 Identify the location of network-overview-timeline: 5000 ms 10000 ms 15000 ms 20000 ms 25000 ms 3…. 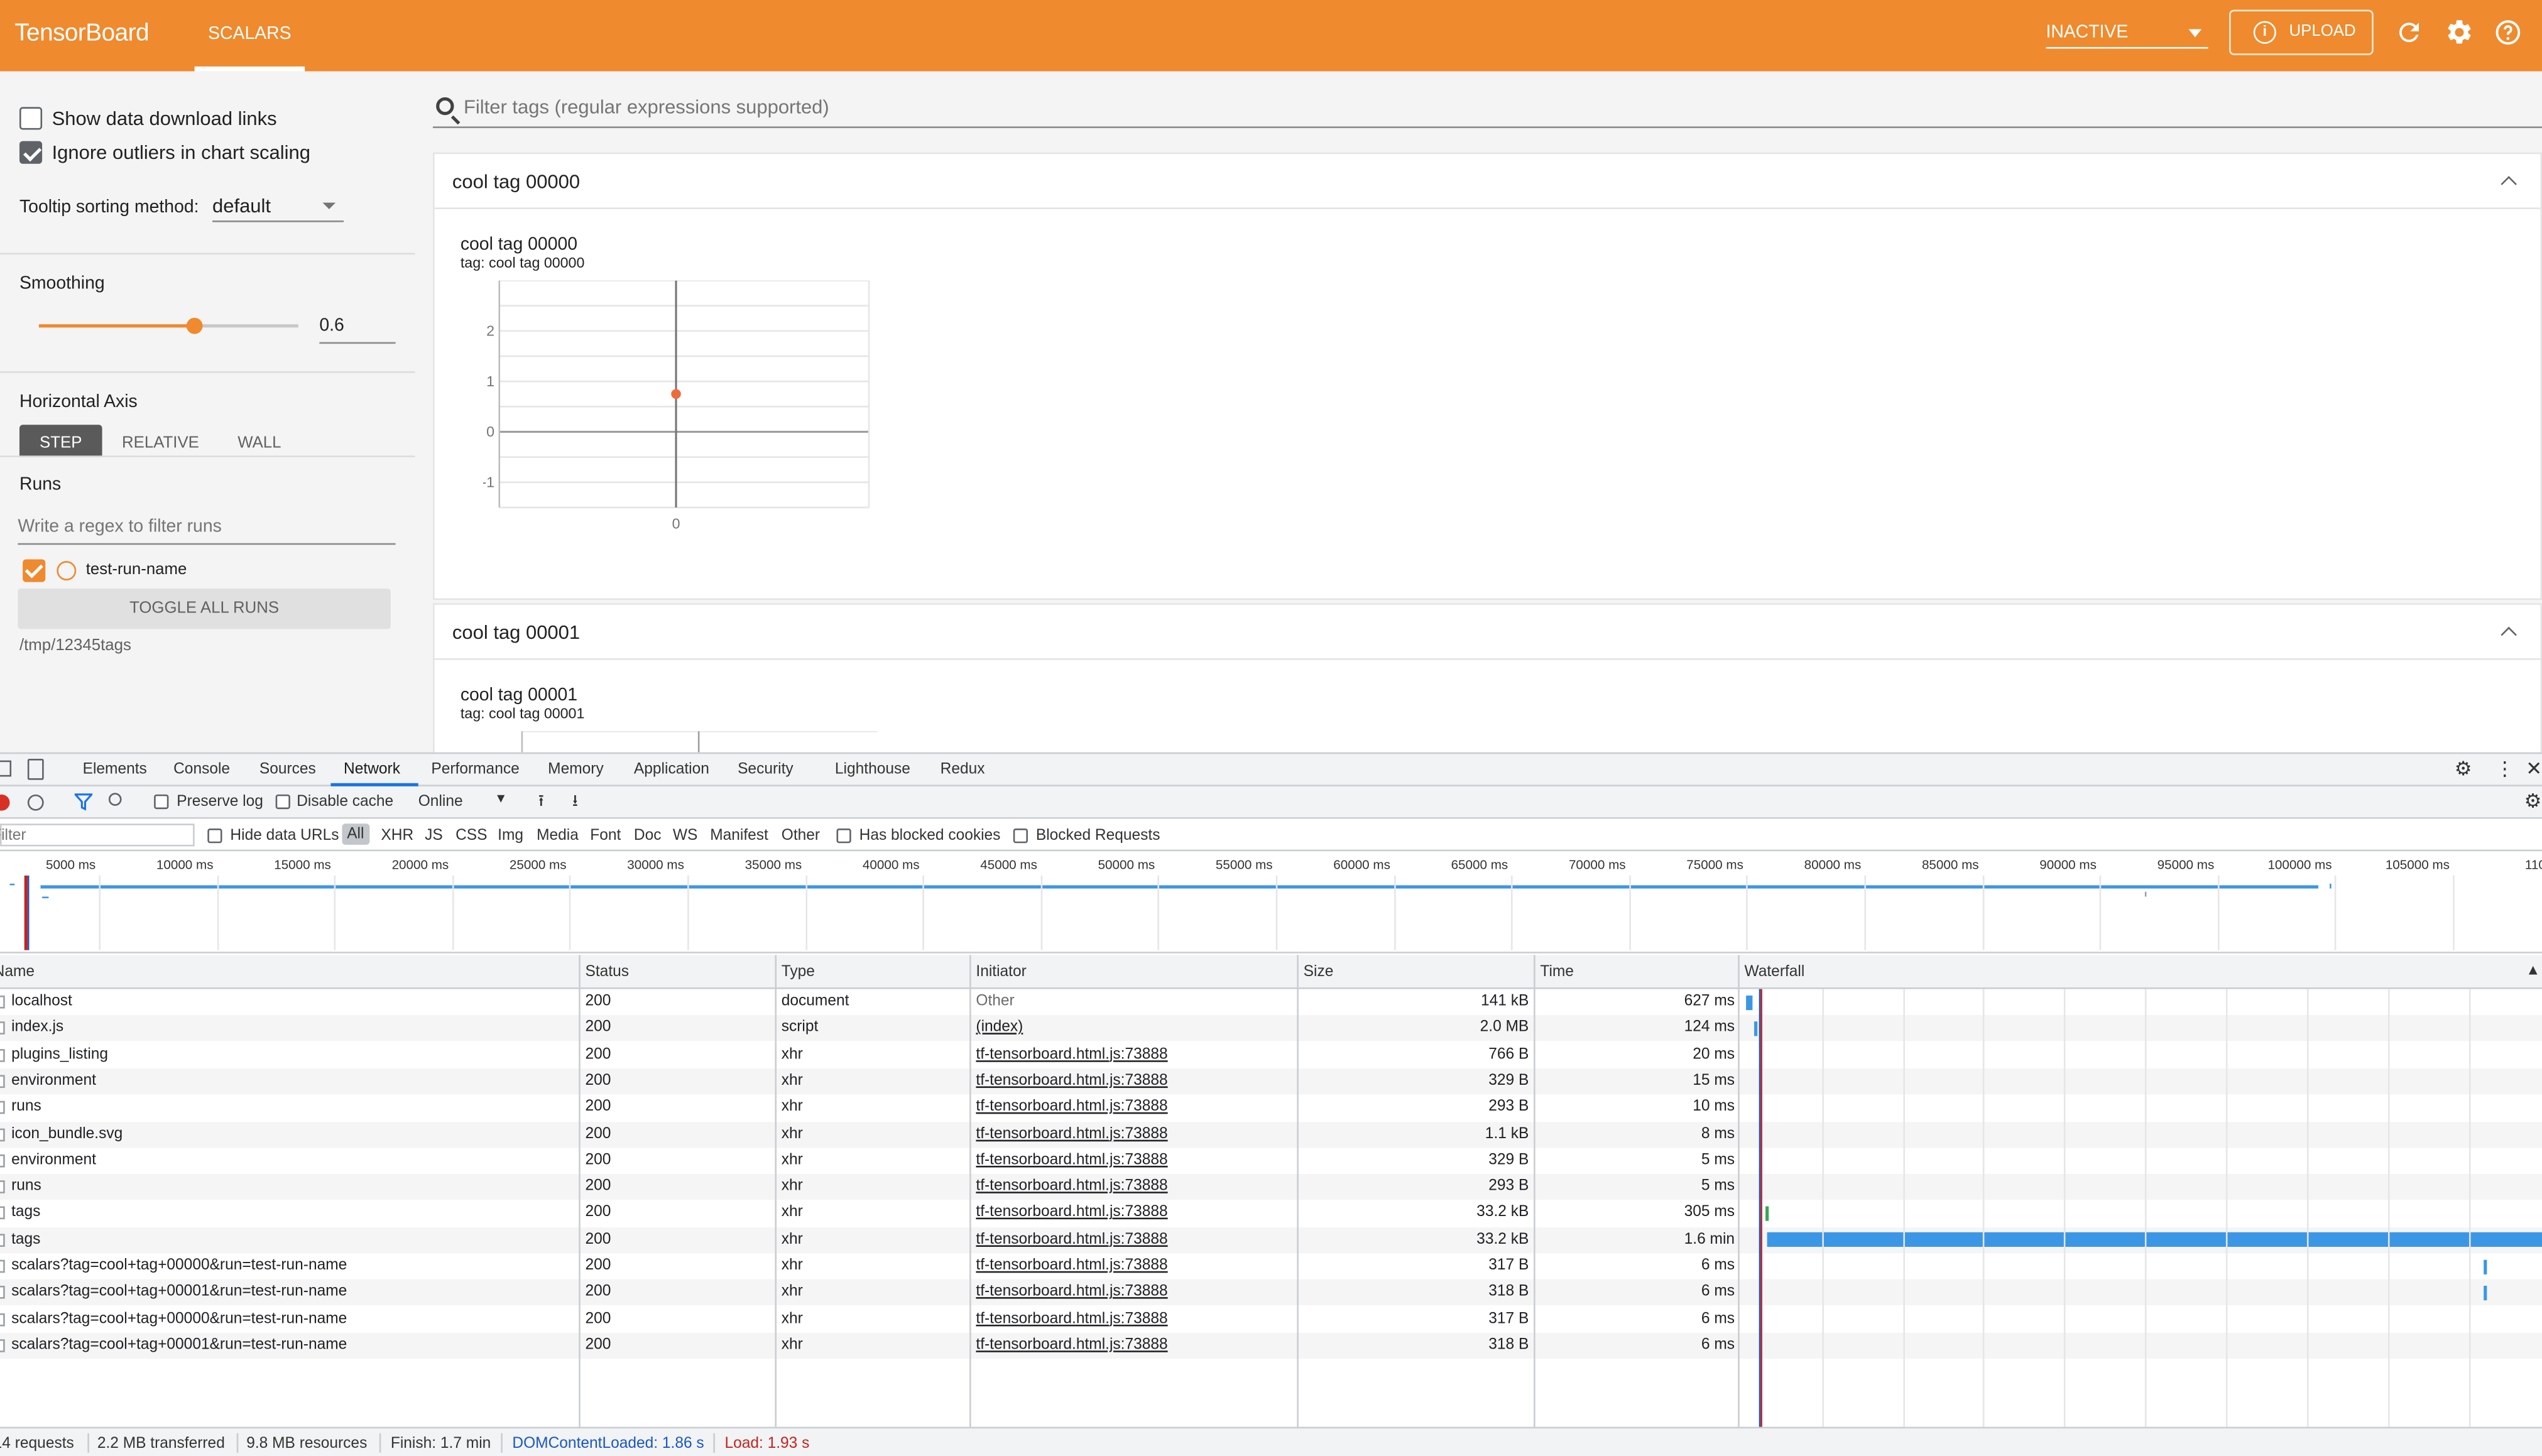
(1271, 902).